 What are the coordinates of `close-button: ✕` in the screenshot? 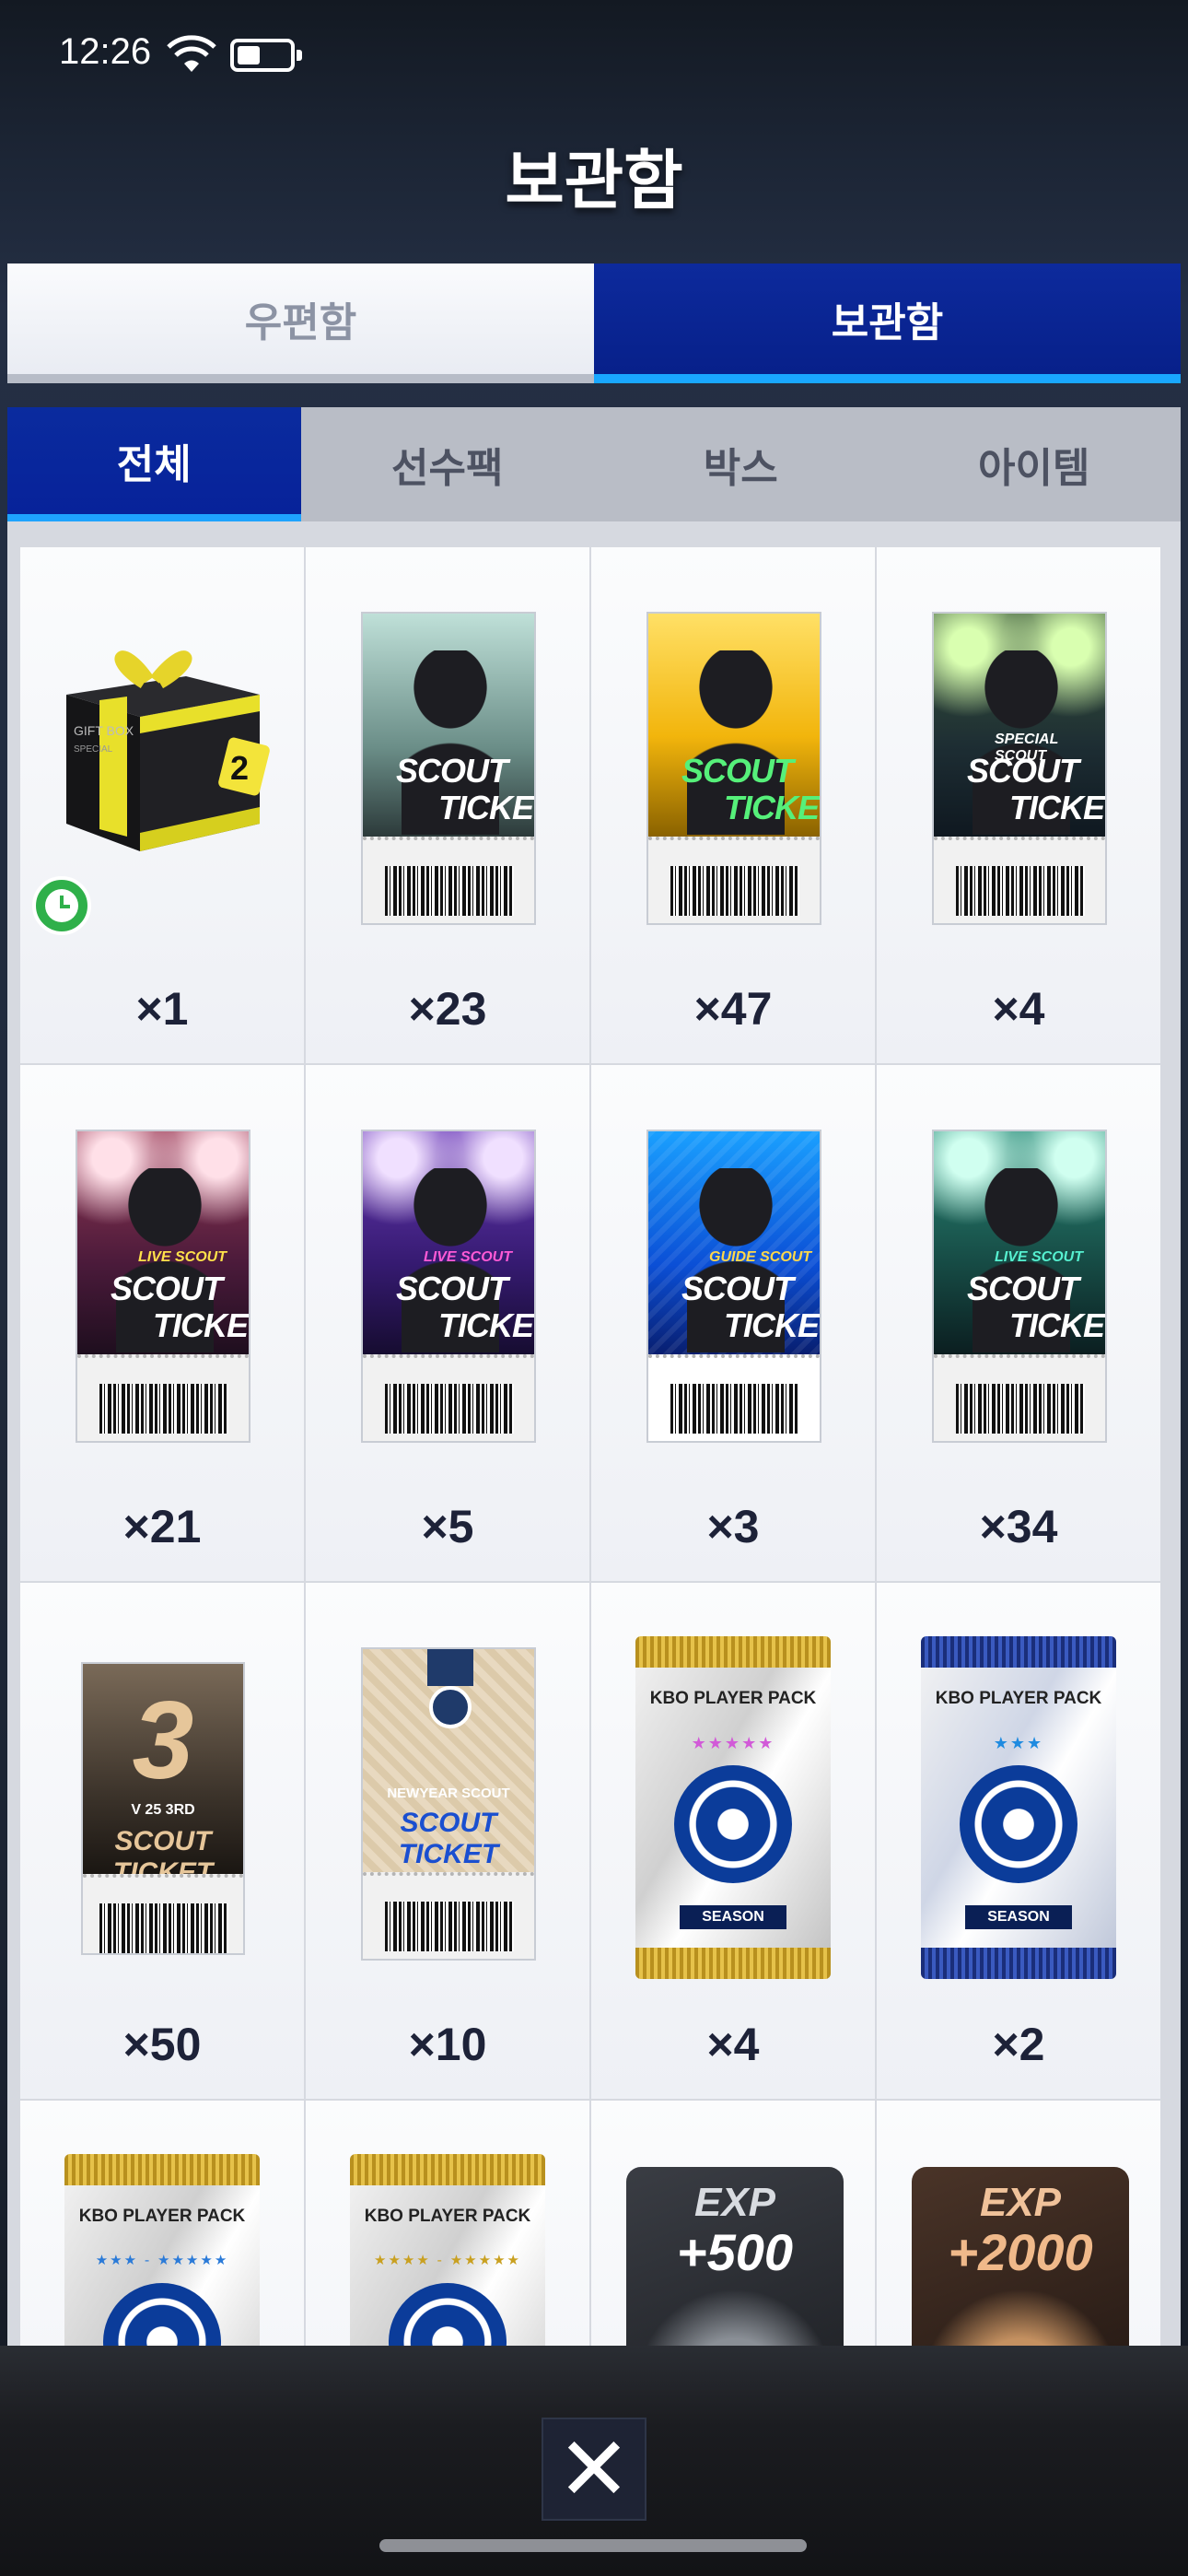 It's located at (594, 2469).